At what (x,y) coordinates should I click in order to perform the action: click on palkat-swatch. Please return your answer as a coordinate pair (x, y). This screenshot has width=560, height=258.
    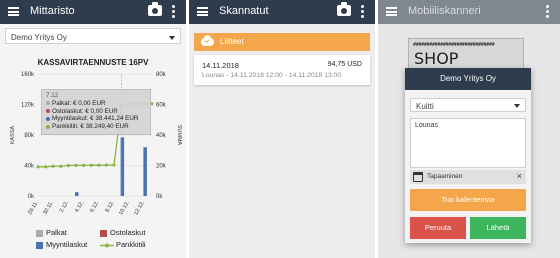
    Looking at the image, I should click on (39, 233).